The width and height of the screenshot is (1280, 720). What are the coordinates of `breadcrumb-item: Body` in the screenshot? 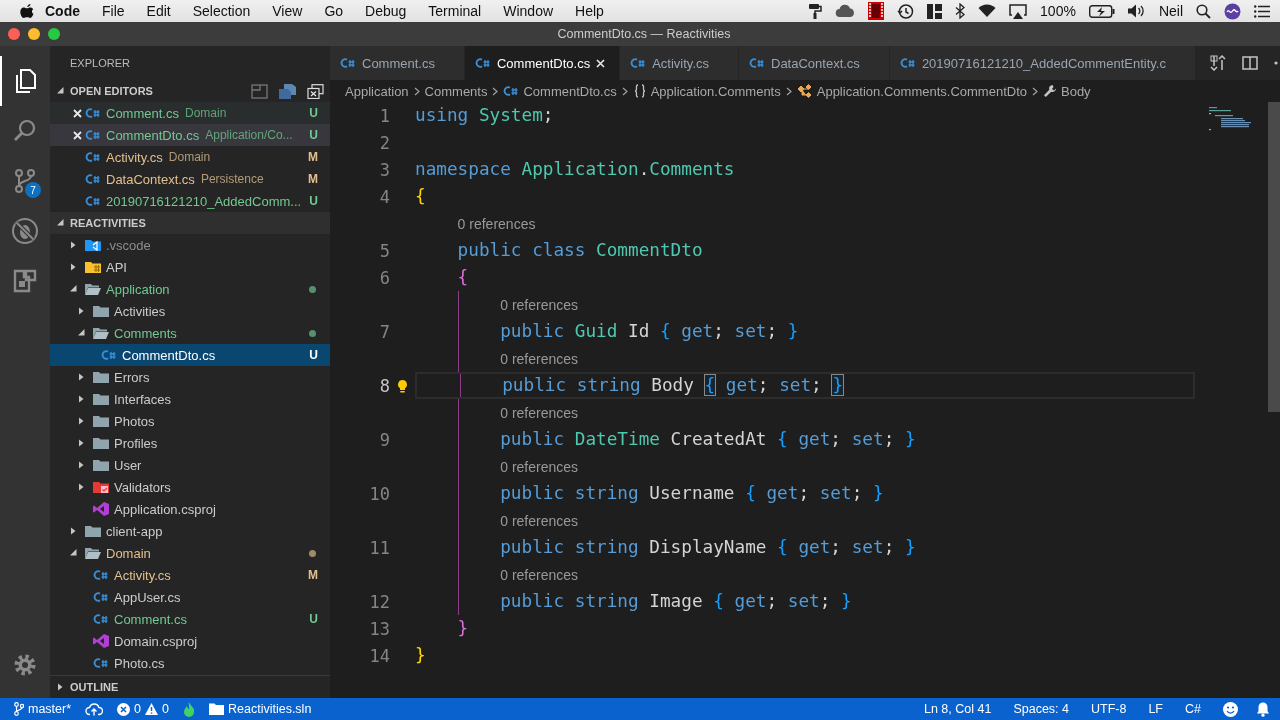 It's located at (1076, 91).